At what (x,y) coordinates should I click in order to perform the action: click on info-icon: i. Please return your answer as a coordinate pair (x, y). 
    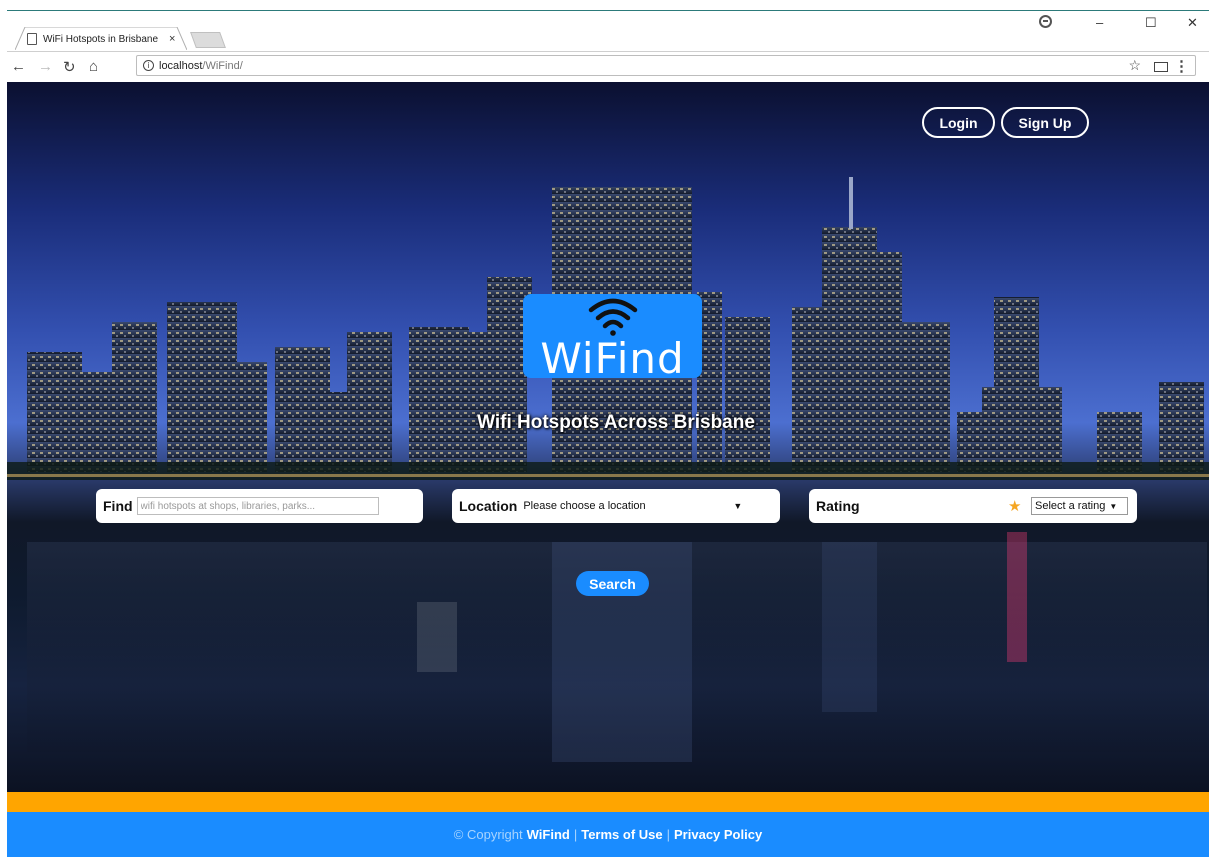
    Looking at the image, I should click on (148, 65).